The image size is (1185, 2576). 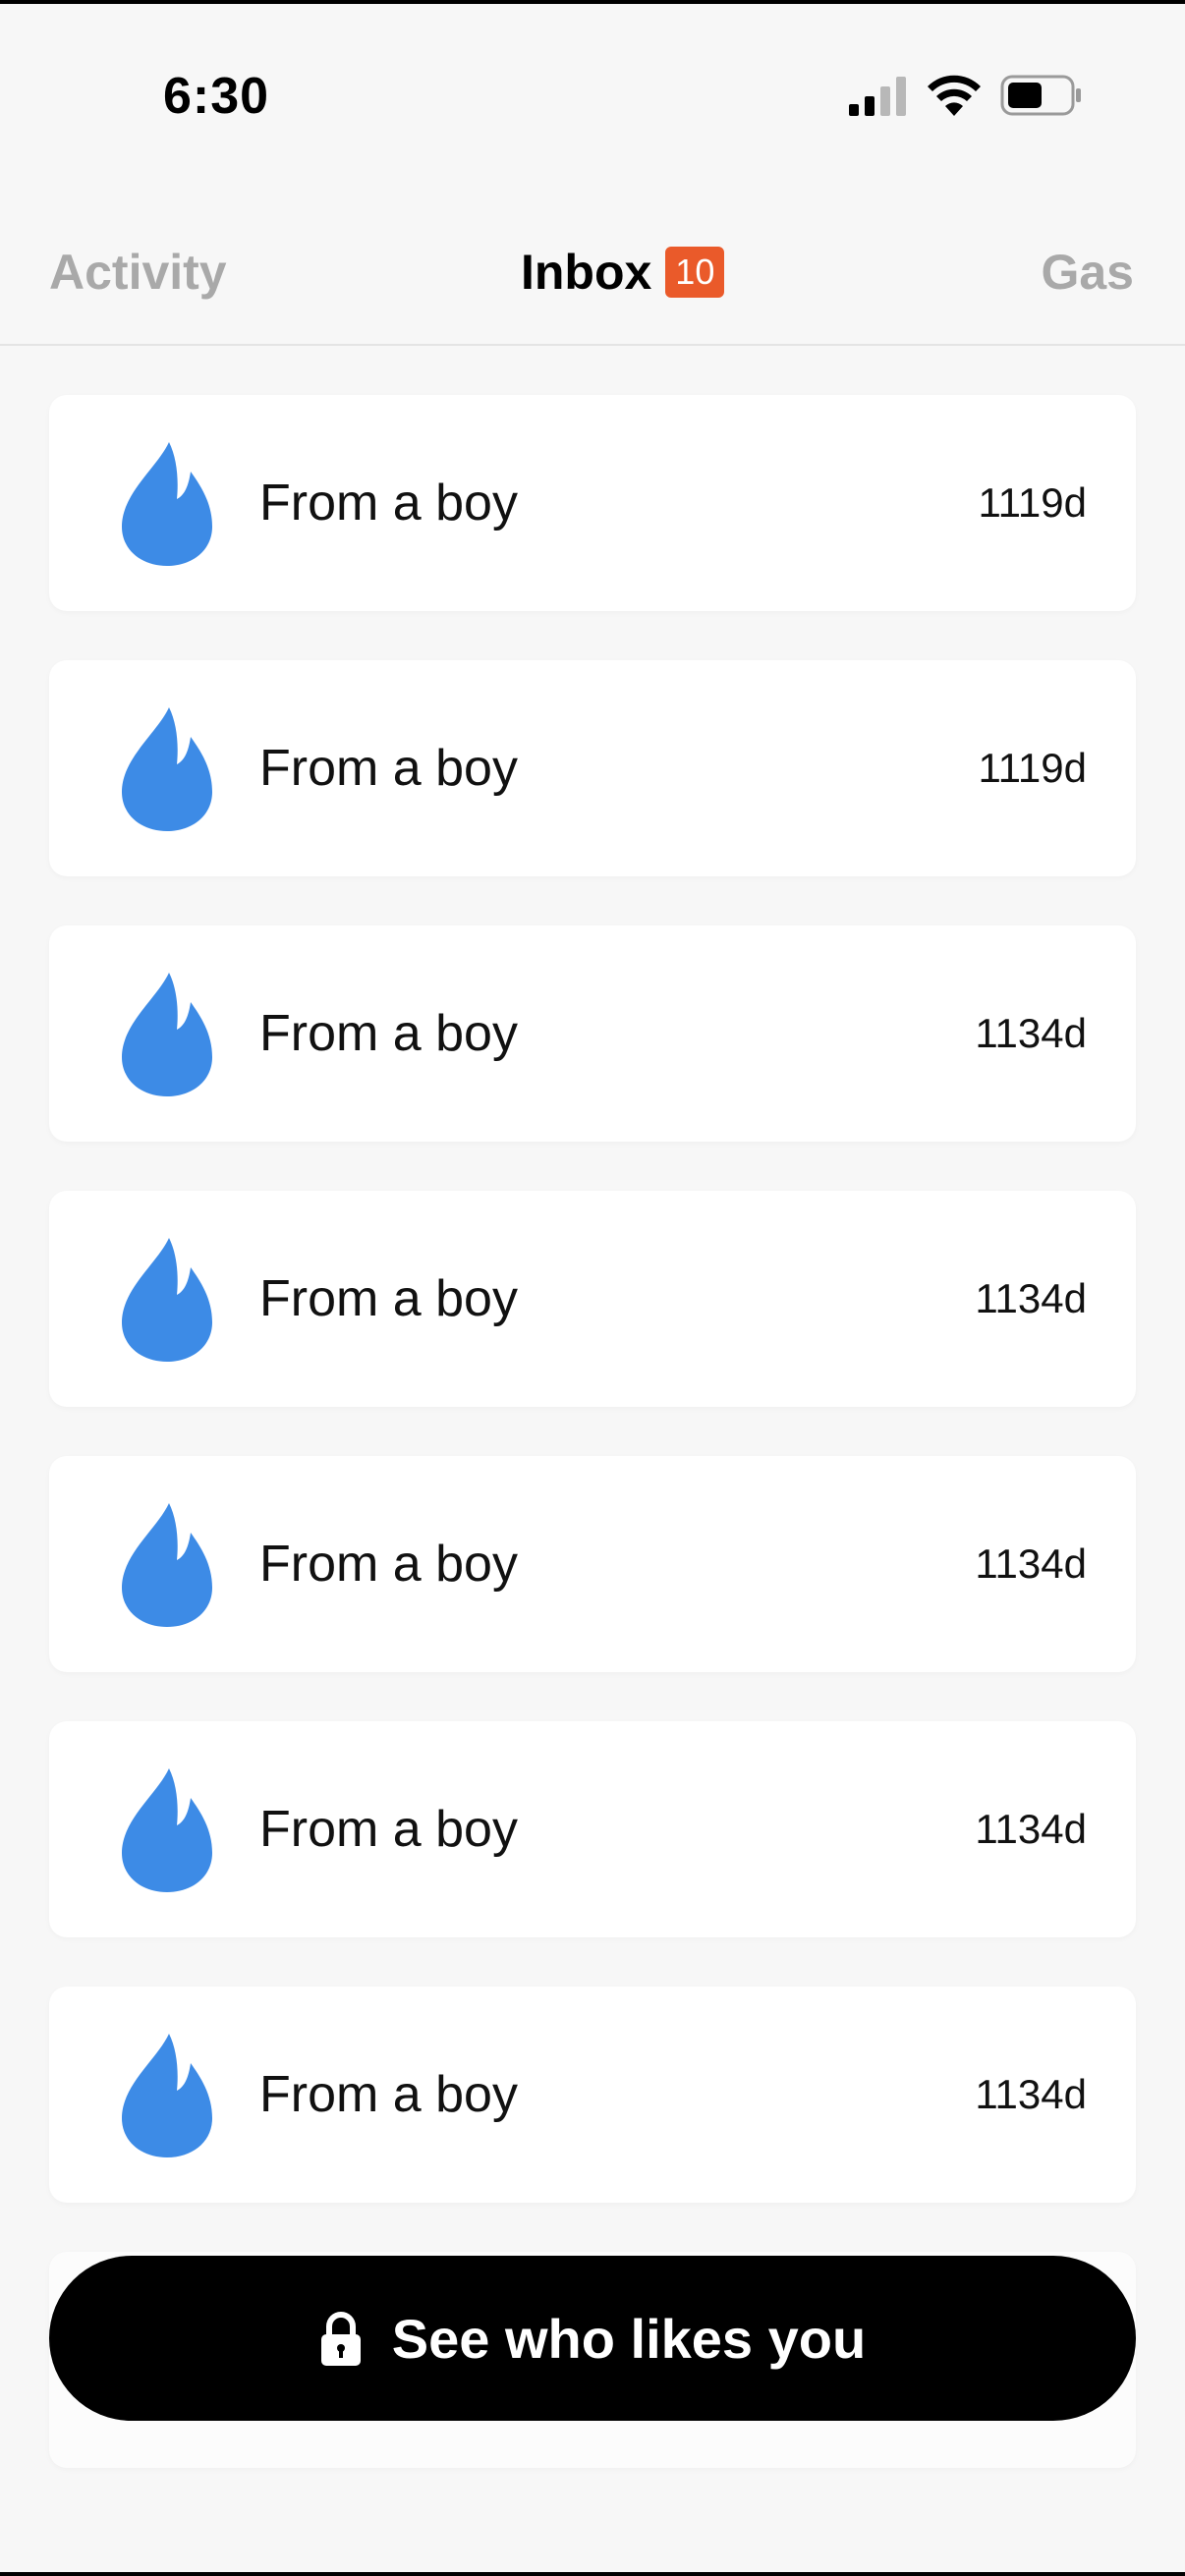 I want to click on battery-icon, so click(x=1041, y=95).